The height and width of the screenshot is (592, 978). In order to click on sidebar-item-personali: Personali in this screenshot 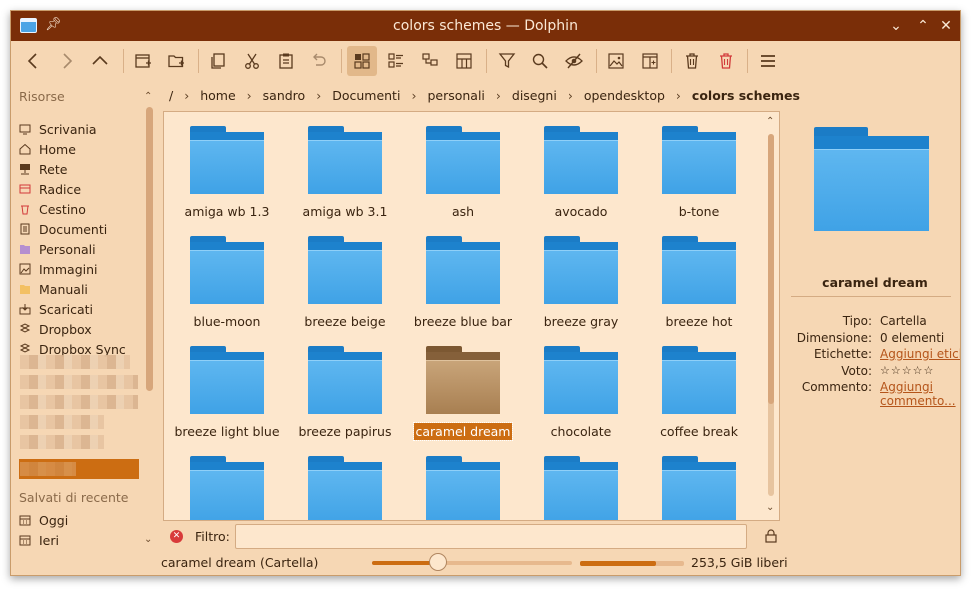, I will do `click(80, 249)`.